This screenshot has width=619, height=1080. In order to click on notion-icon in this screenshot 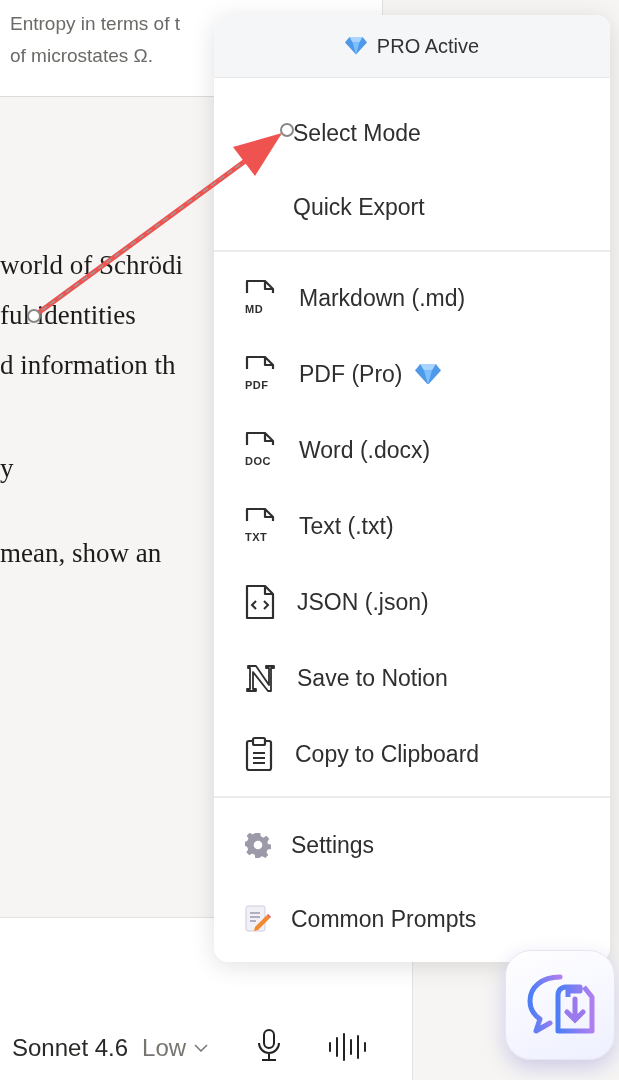, I will do `click(260, 678)`.